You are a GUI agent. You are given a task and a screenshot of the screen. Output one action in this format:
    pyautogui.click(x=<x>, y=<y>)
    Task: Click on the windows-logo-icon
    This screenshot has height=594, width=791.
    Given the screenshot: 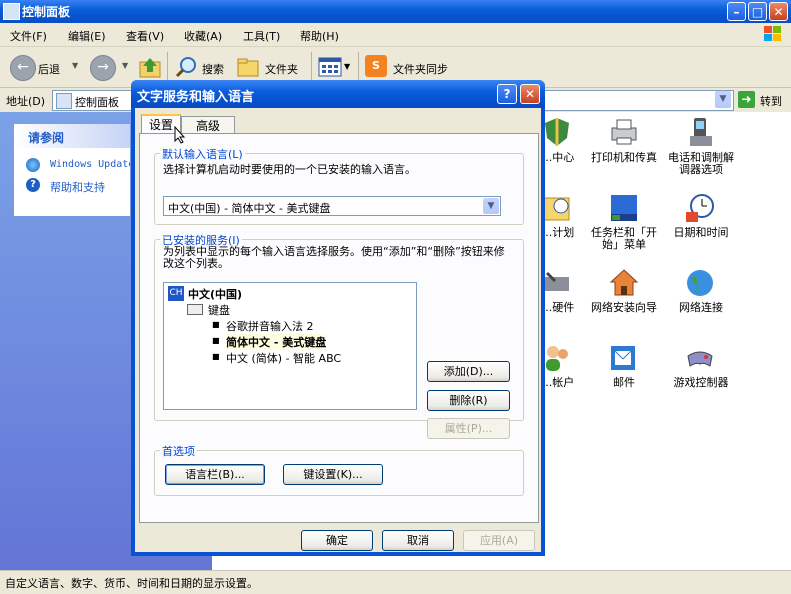 What is the action you would take?
    pyautogui.click(x=772, y=33)
    